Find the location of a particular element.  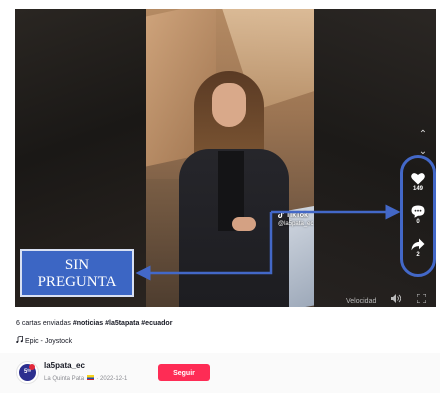

share-button: 2 is located at coordinates (418, 249).